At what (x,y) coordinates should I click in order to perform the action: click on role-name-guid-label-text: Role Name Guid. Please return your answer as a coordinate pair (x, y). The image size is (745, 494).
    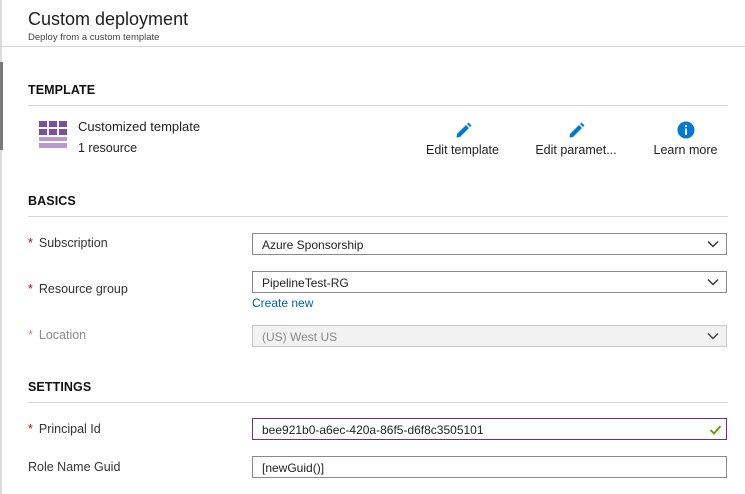
    Looking at the image, I should click on (74, 467).